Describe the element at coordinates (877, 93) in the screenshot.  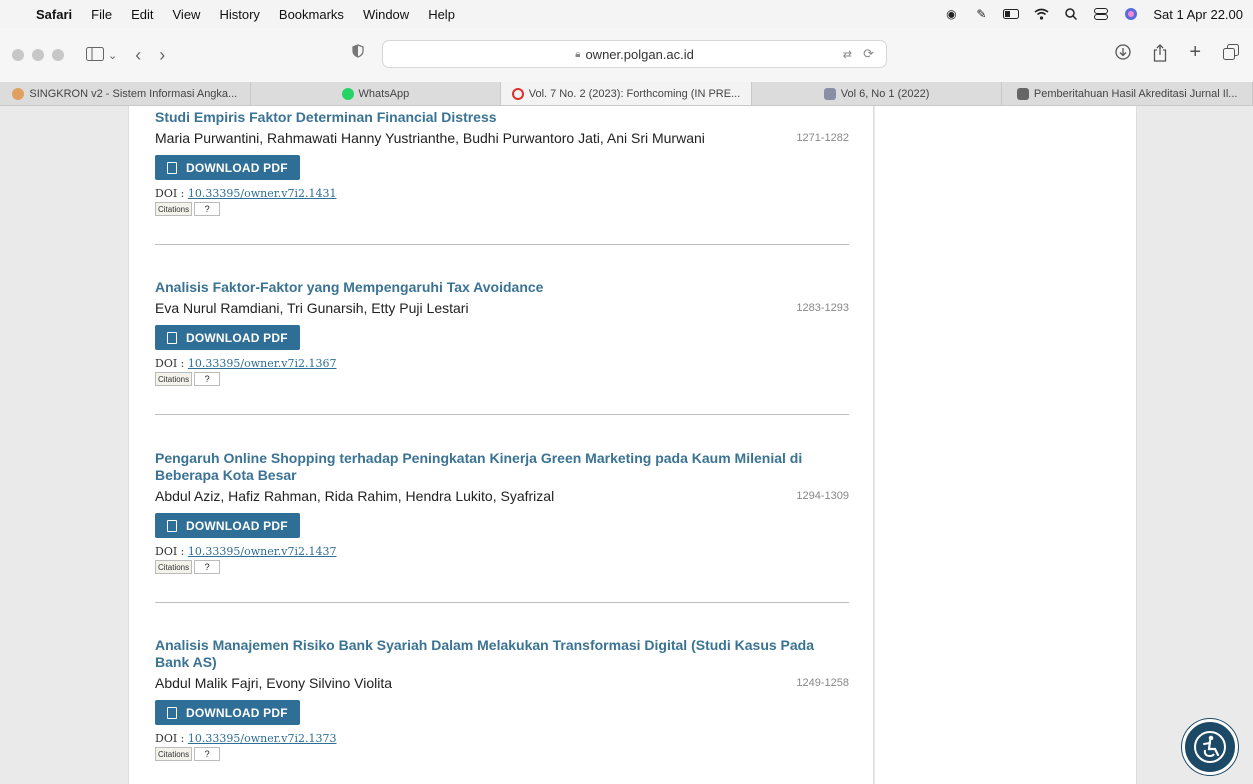
I see `tab-vol6: Vol 6, No 1 (2022)` at that location.